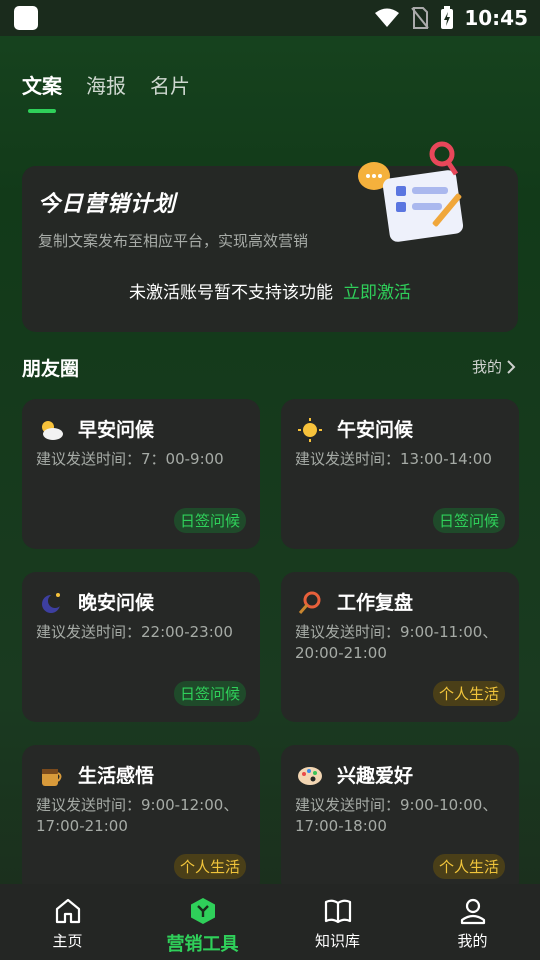 The image size is (540, 960). What do you see at coordinates (130, 459) in the screenshot?
I see `card-desc: 建议发送时间：7：00-9:00` at bounding box center [130, 459].